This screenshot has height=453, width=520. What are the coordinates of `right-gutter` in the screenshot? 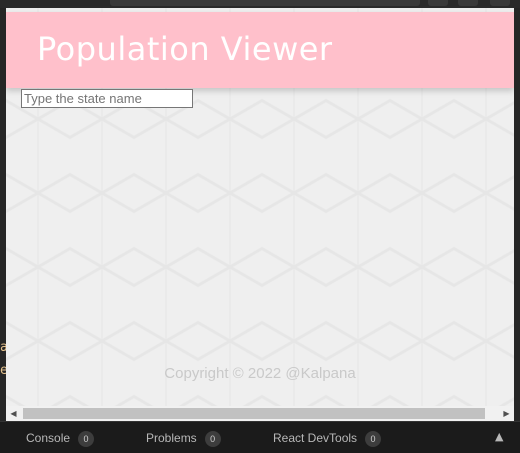 It's located at (517, 214).